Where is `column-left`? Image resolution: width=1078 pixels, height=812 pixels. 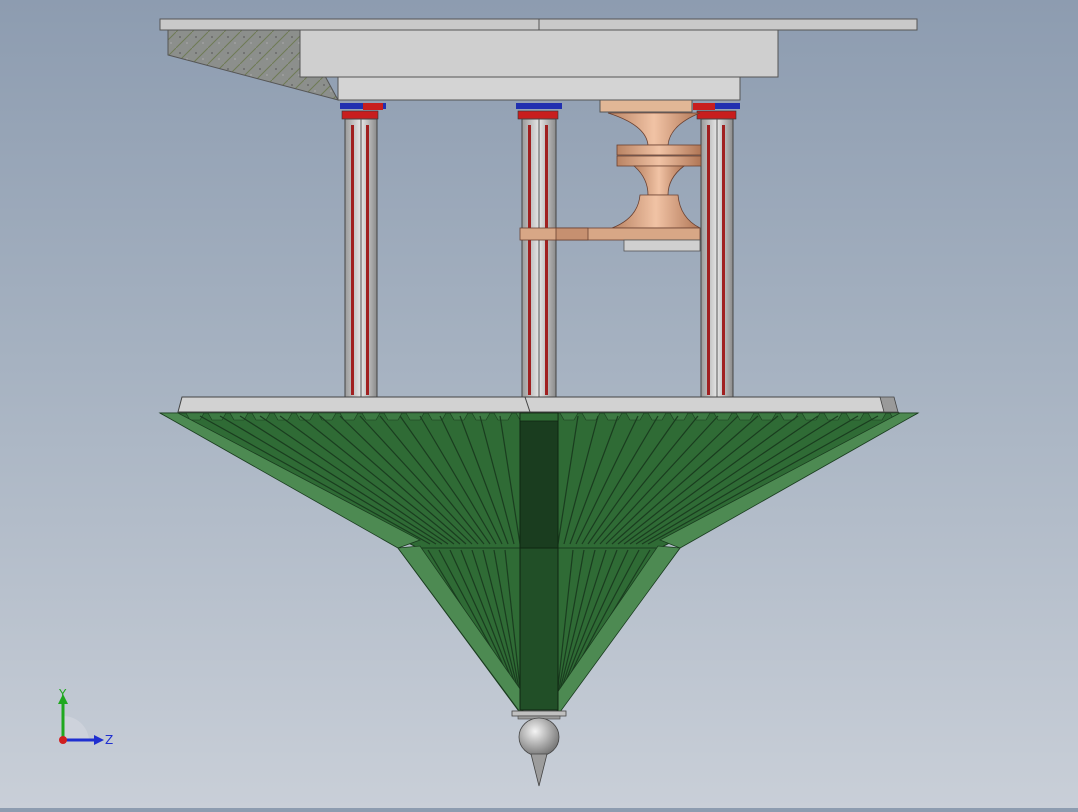 column-left is located at coordinates (361, 258).